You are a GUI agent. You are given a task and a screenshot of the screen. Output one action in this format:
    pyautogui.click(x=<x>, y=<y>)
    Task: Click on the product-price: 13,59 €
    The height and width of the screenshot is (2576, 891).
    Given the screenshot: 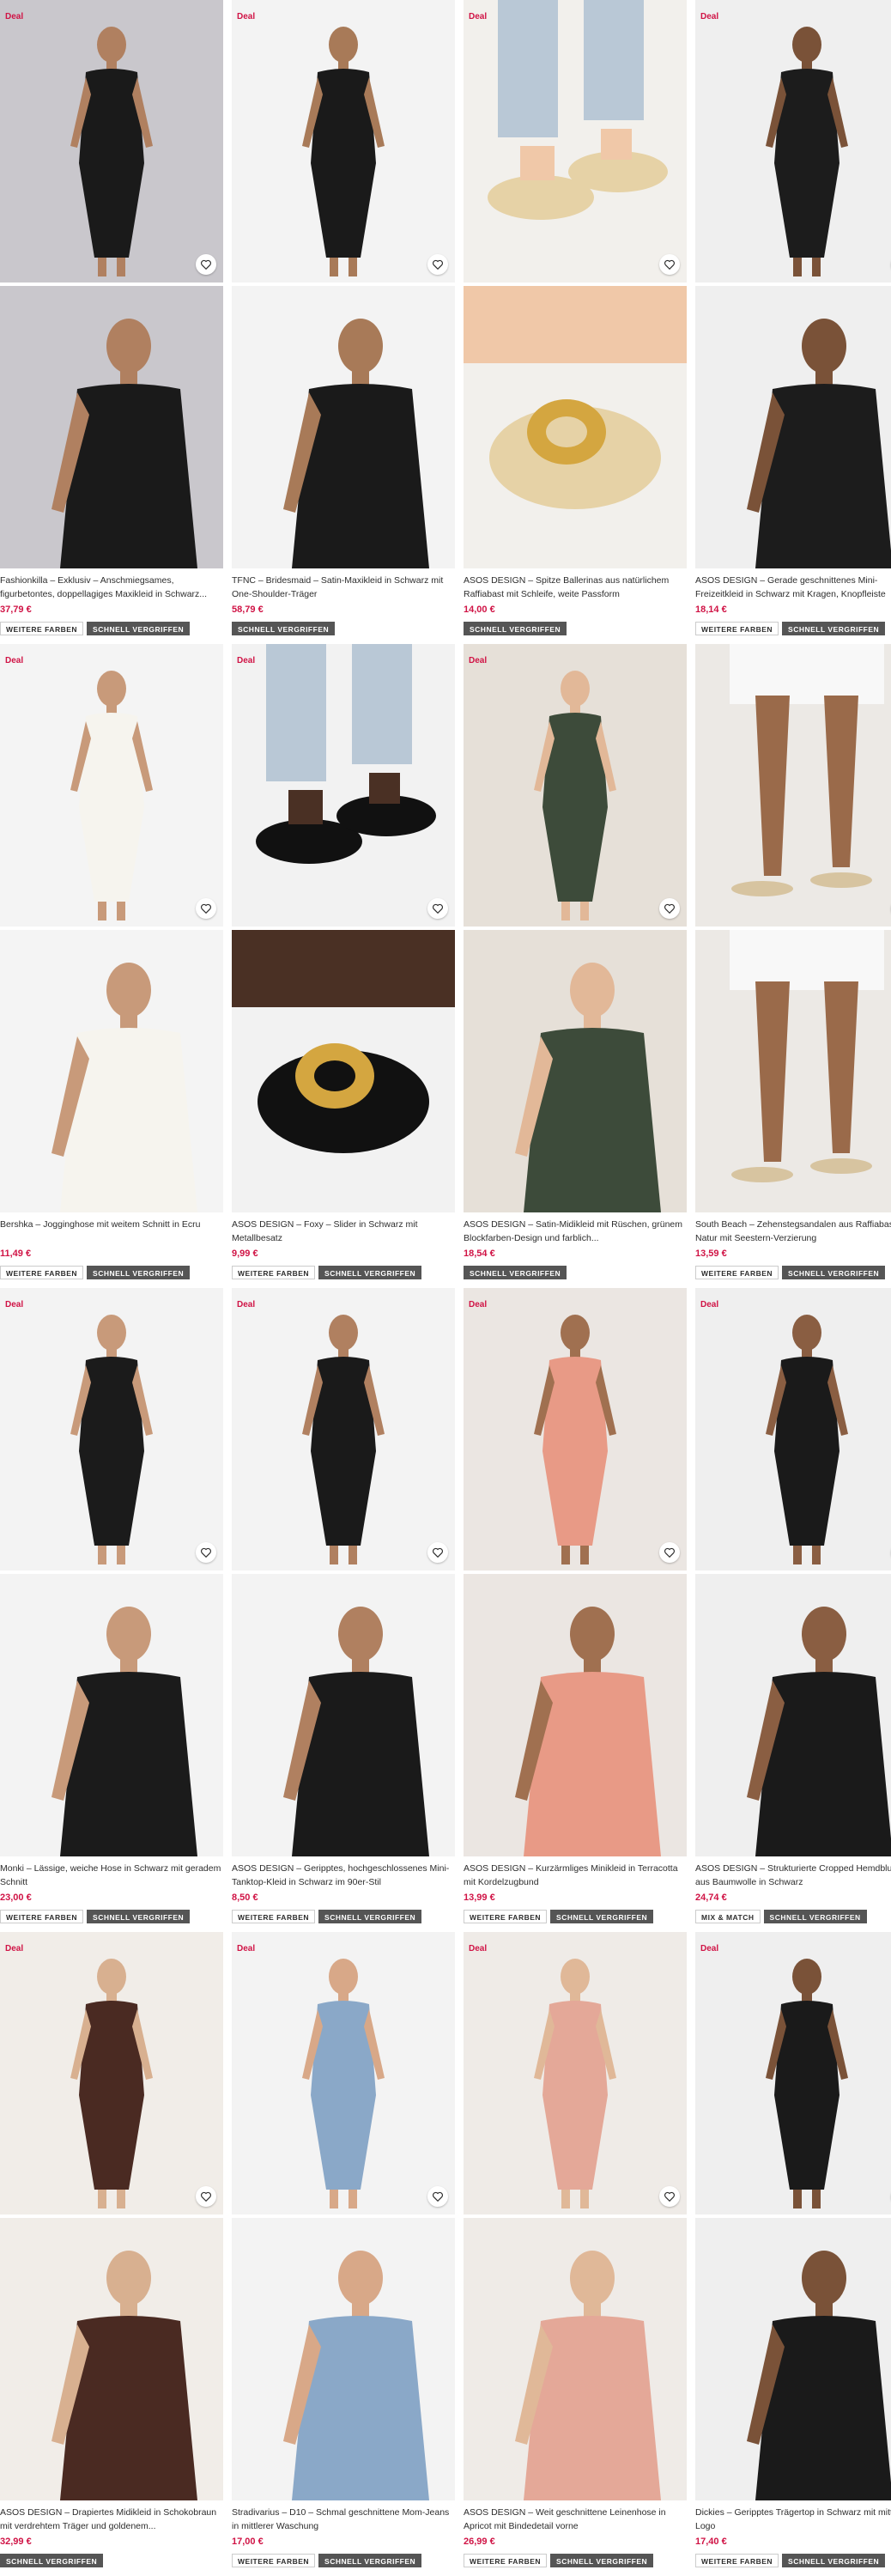 What is the action you would take?
    pyautogui.click(x=711, y=1254)
    